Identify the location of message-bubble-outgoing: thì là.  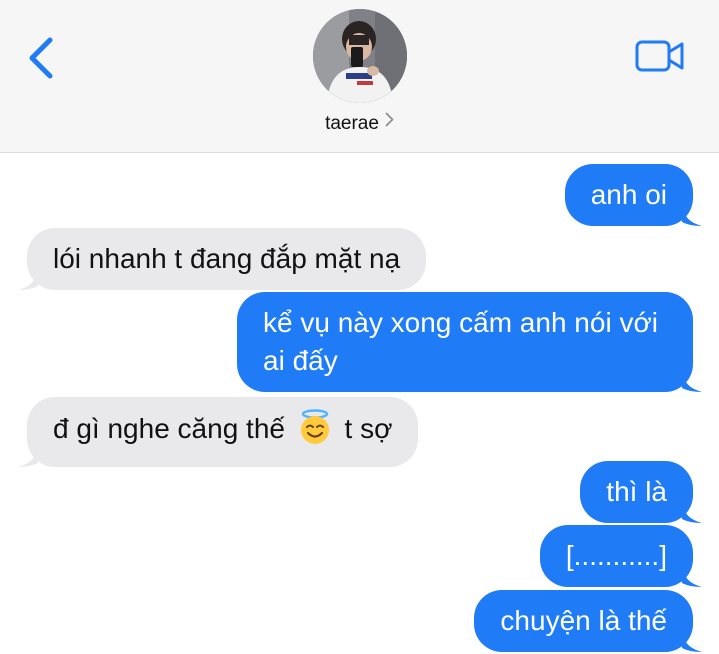
(641, 492).